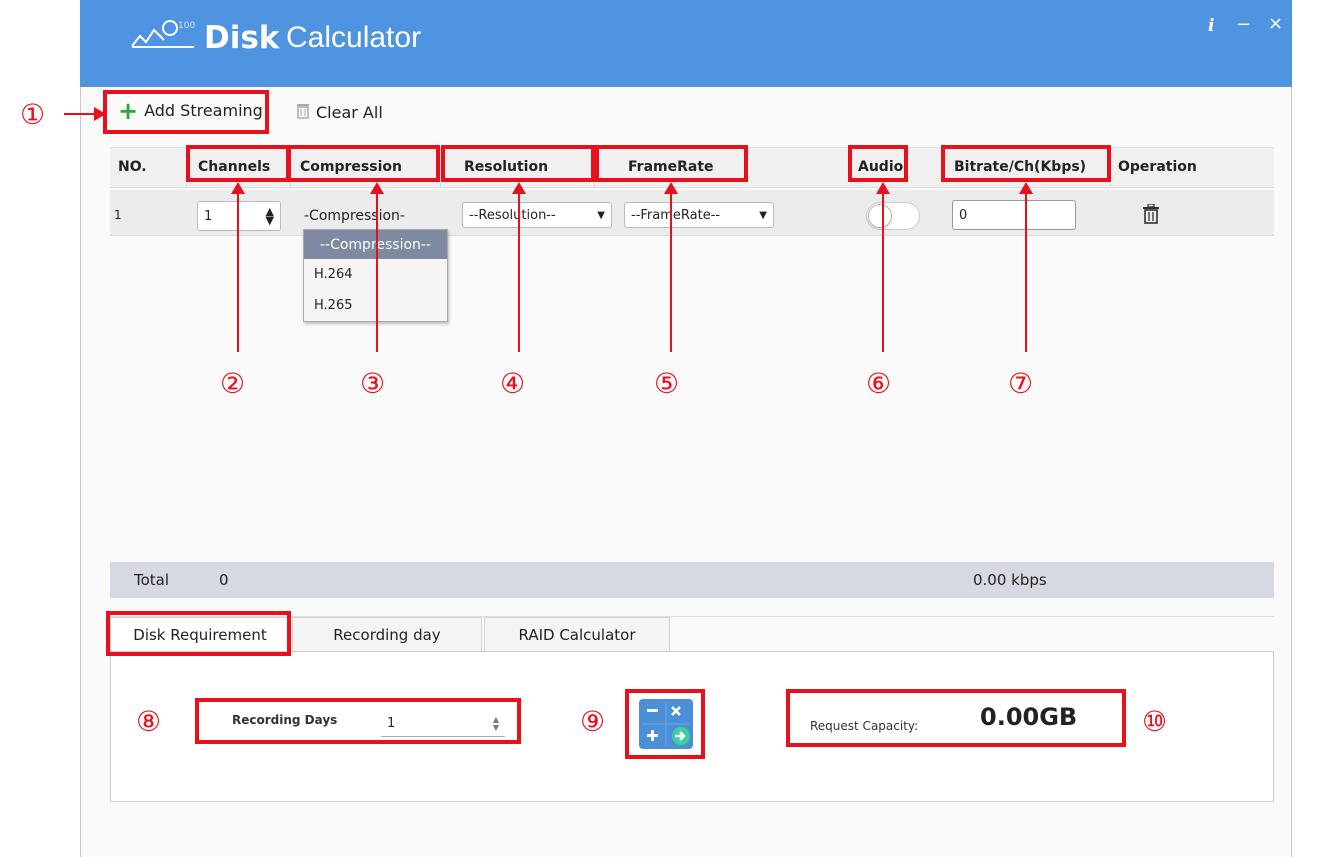  Describe the element at coordinates (879, 383) in the screenshot. I see `annotation-number: ⑥` at that location.